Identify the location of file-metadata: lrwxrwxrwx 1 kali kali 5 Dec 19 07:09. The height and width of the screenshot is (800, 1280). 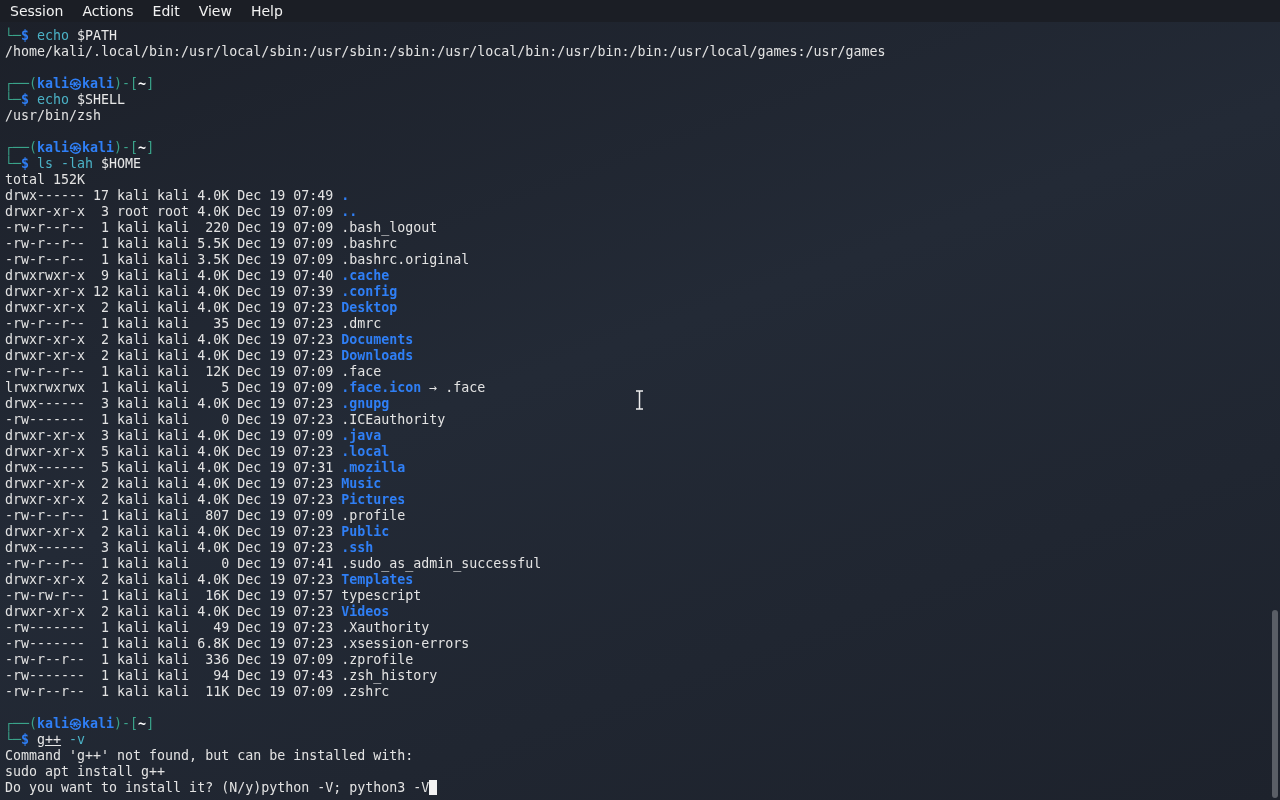
(170, 387).